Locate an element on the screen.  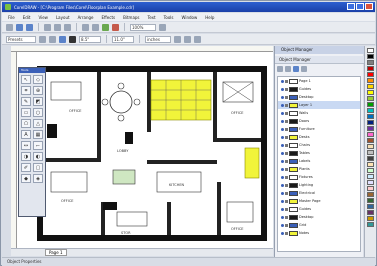
menu-view: View is located at coordinates (43, 17).